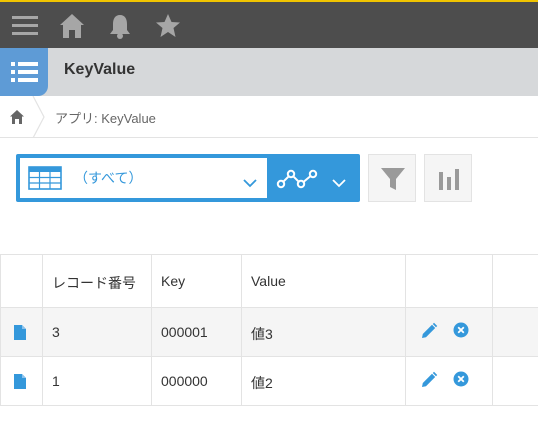 The width and height of the screenshot is (538, 437). What do you see at coordinates (97, 332) in the screenshot?
I see `record-number-cell: 3` at bounding box center [97, 332].